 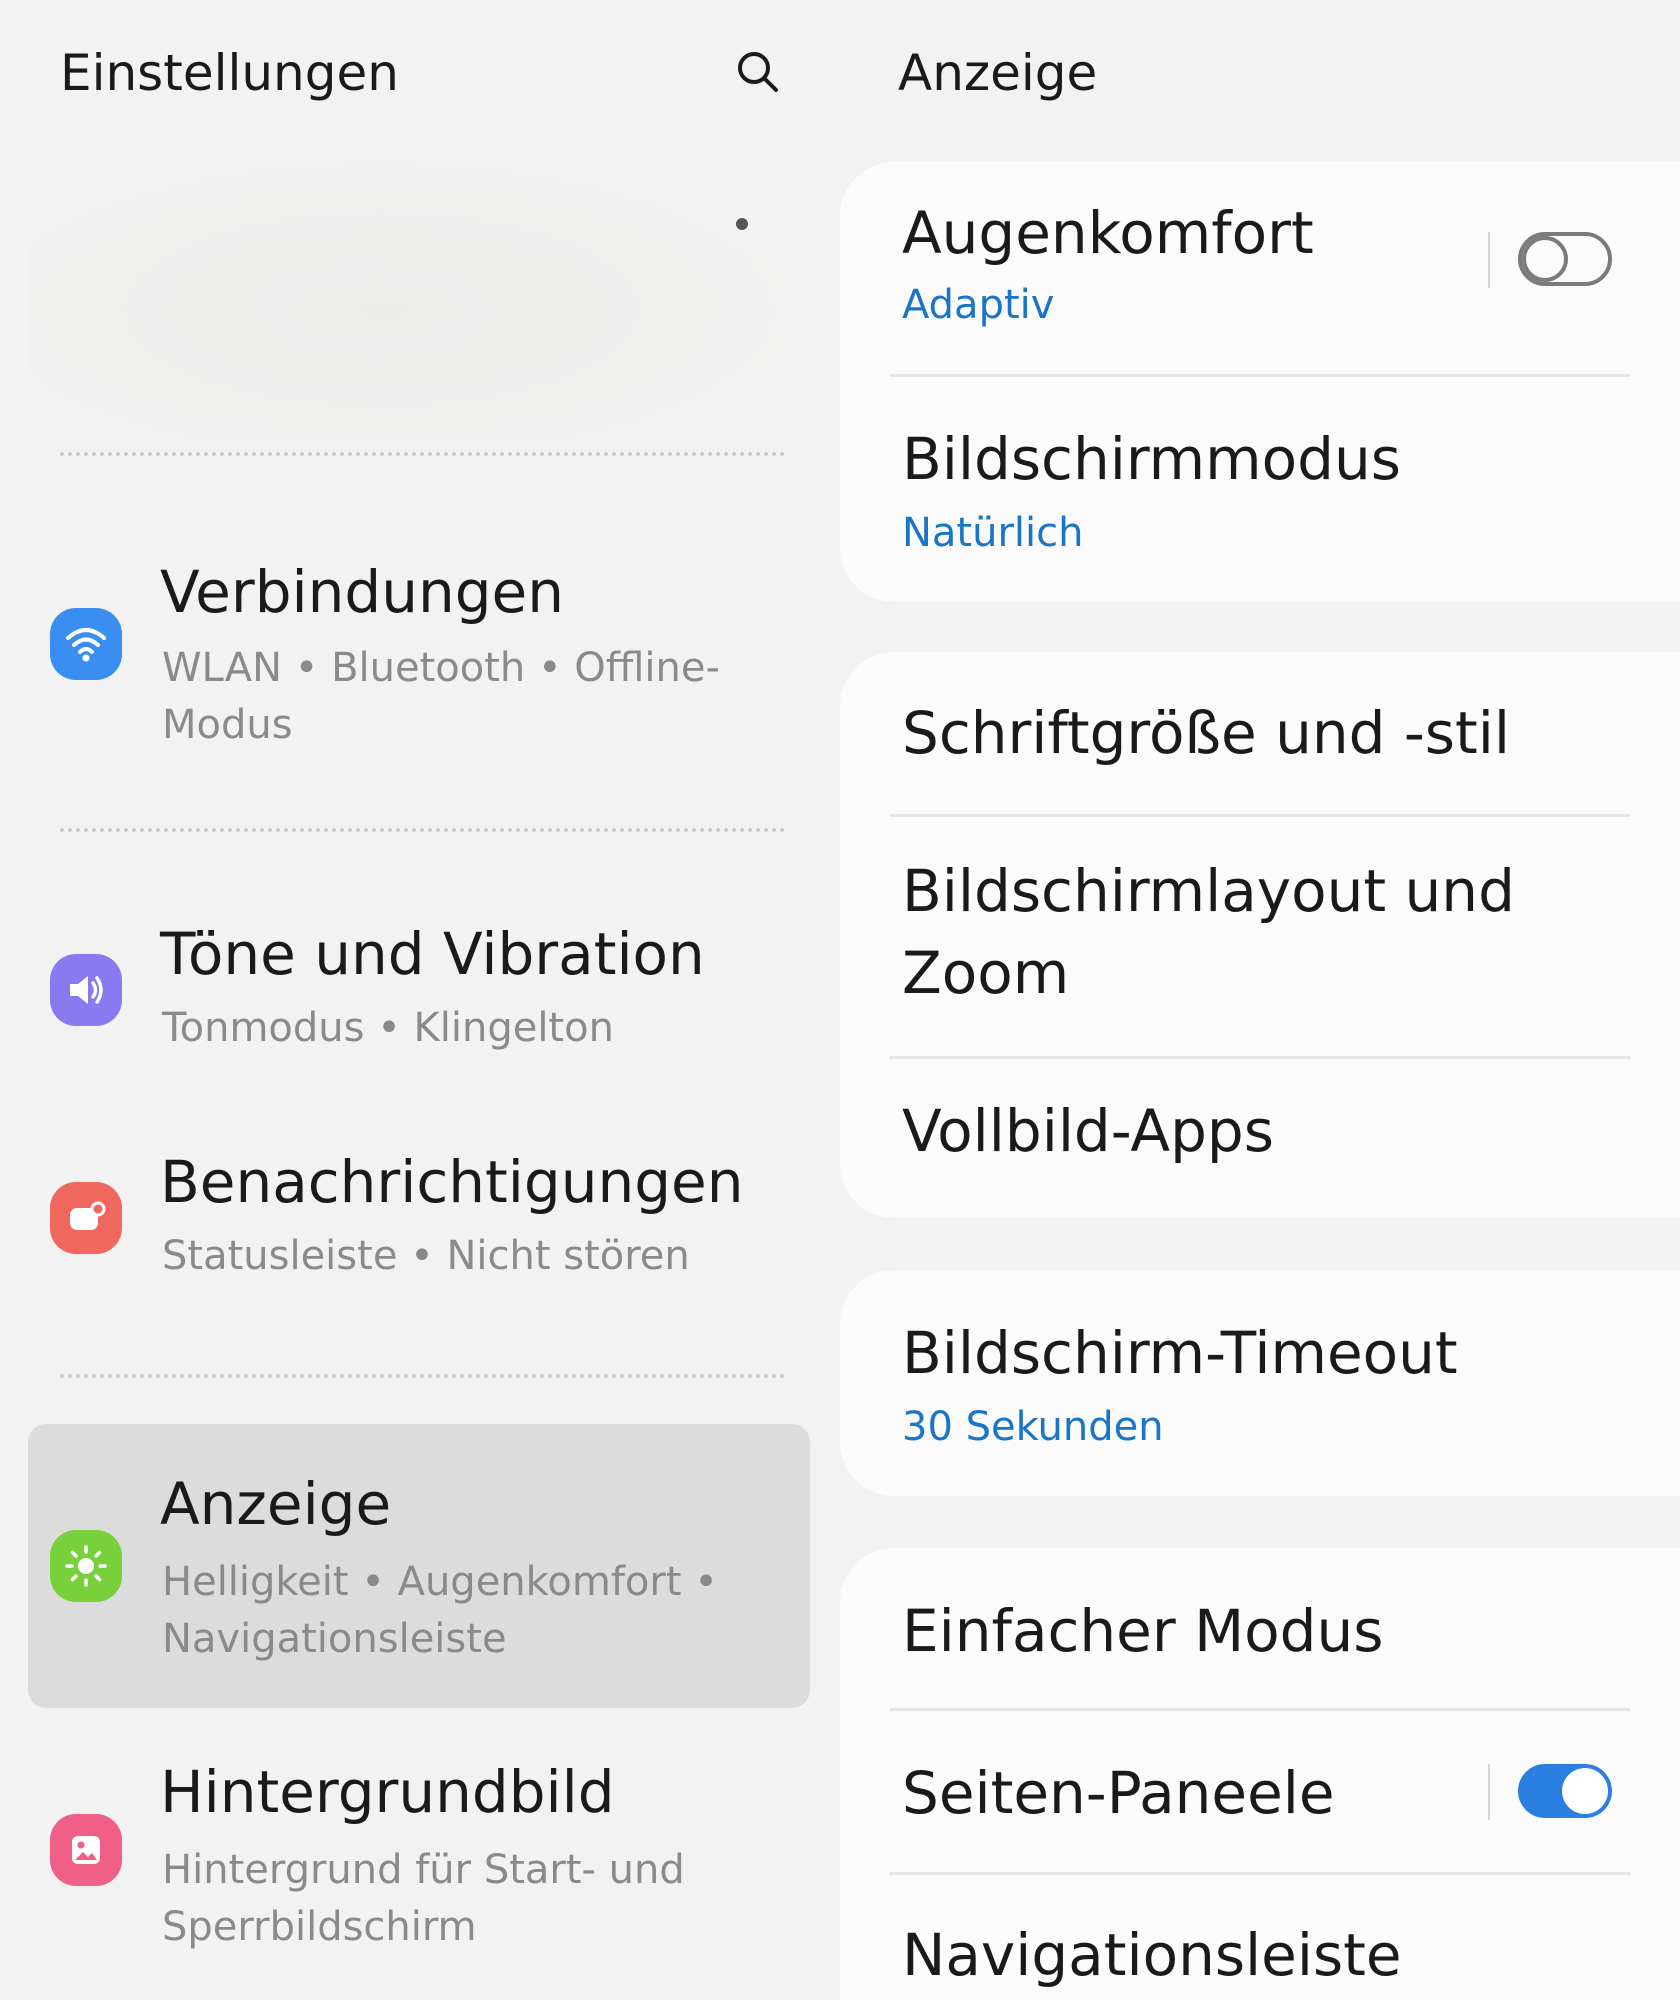 I want to click on menu-item-toene-und-vibration: Töne und Vibration Tonmodus • Klingelton, so click(x=419, y=1000).